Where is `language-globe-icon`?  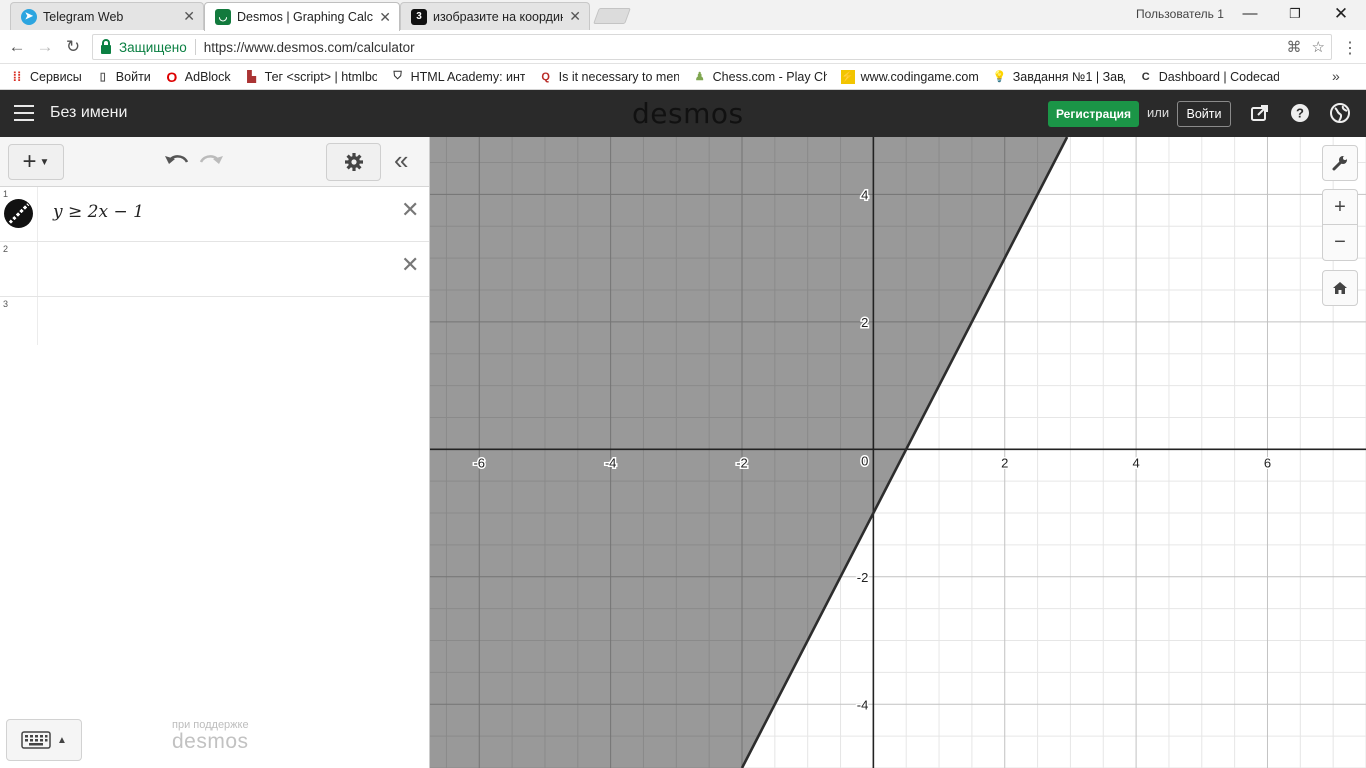 language-globe-icon is located at coordinates (1340, 113).